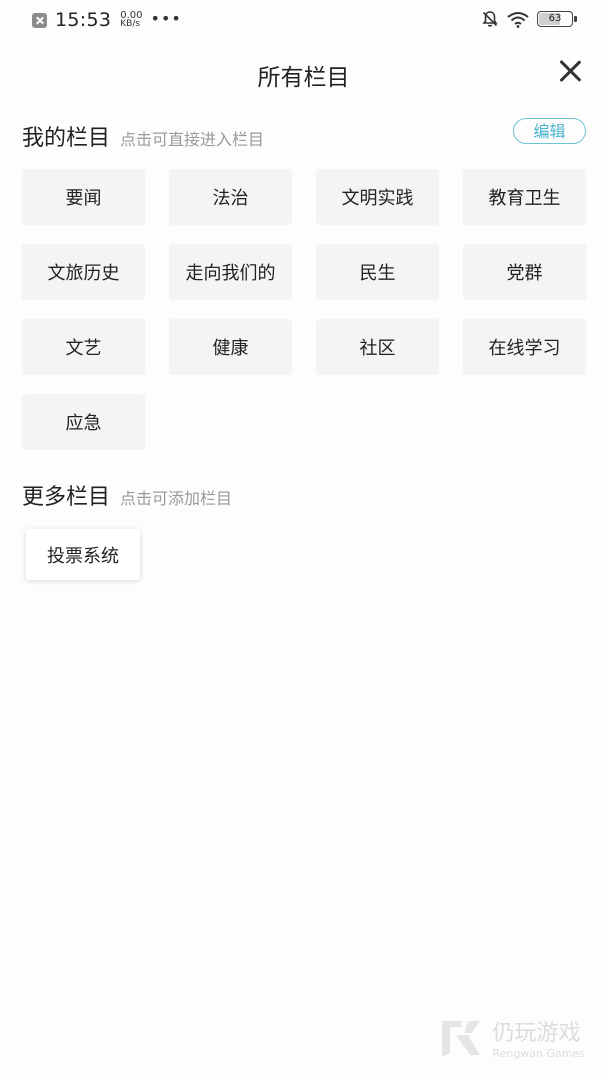 The image size is (607, 1080). I want to click on channel-chip: 党群, so click(524, 272).